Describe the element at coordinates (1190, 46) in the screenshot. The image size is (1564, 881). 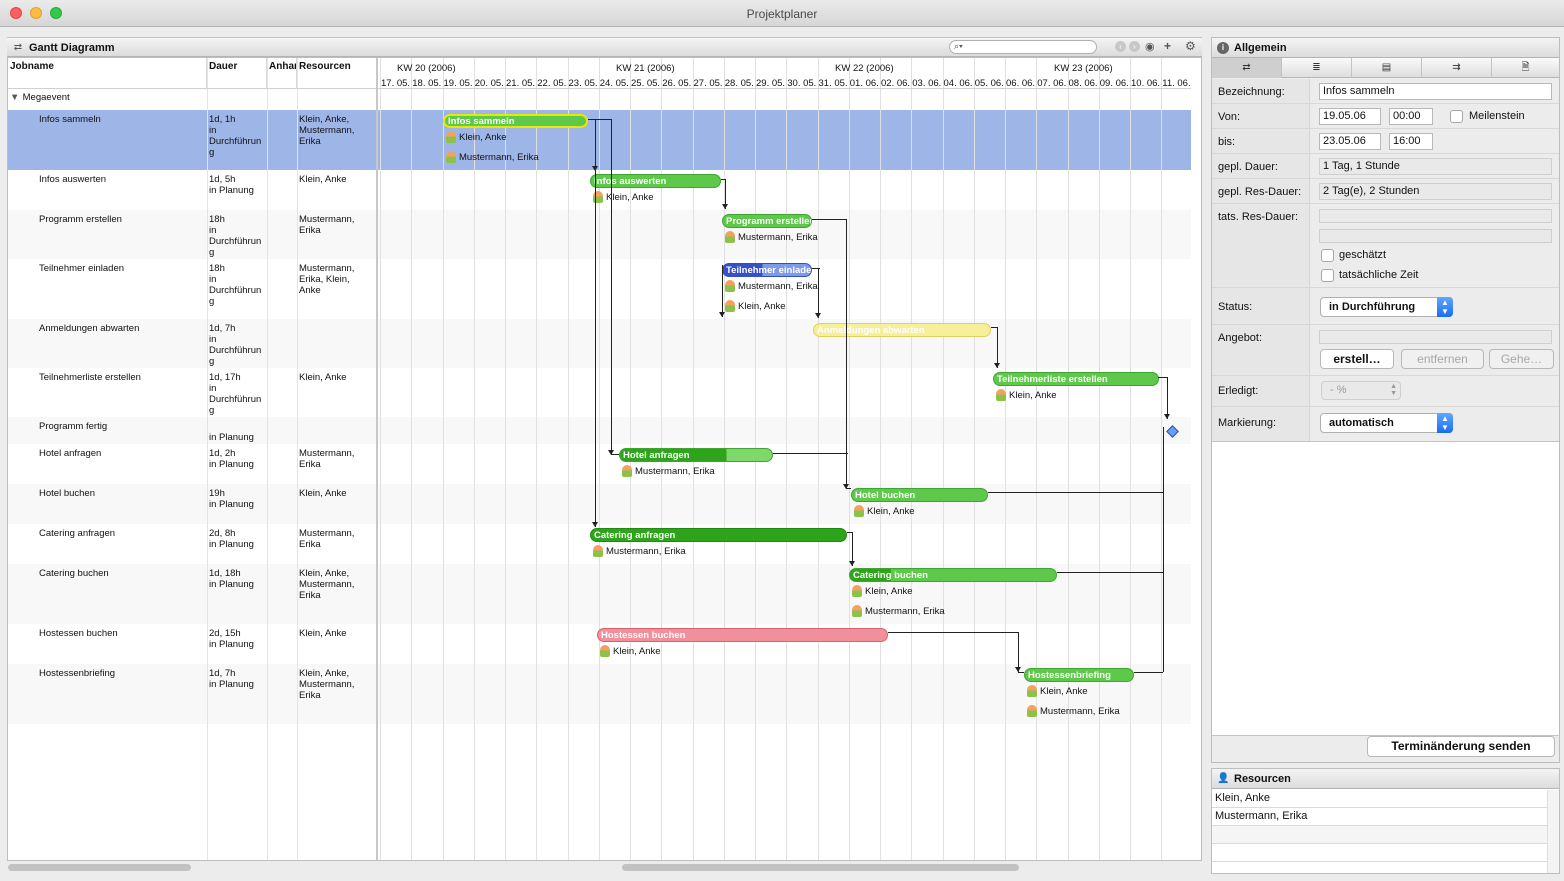
I see `gear-icon: ⚙` at that location.